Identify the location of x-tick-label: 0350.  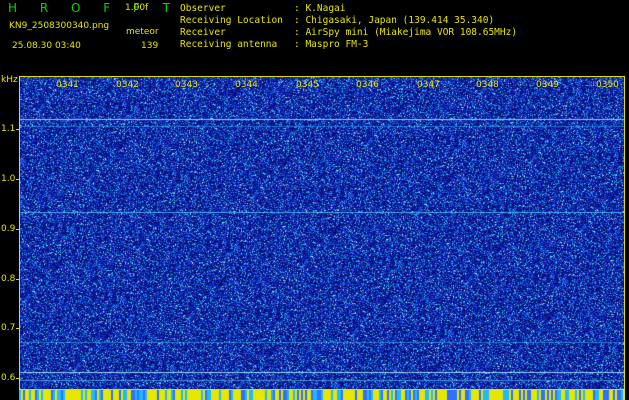
(607, 85).